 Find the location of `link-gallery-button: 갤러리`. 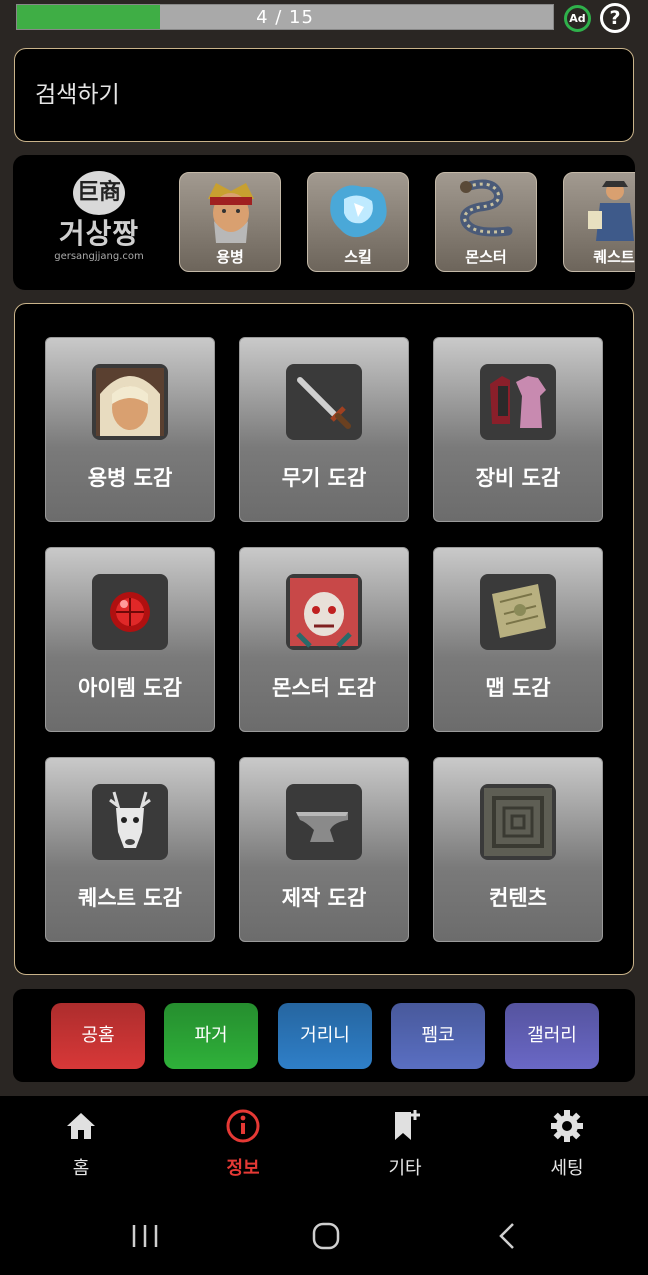

link-gallery-button: 갤러리 is located at coordinates (552, 1036).